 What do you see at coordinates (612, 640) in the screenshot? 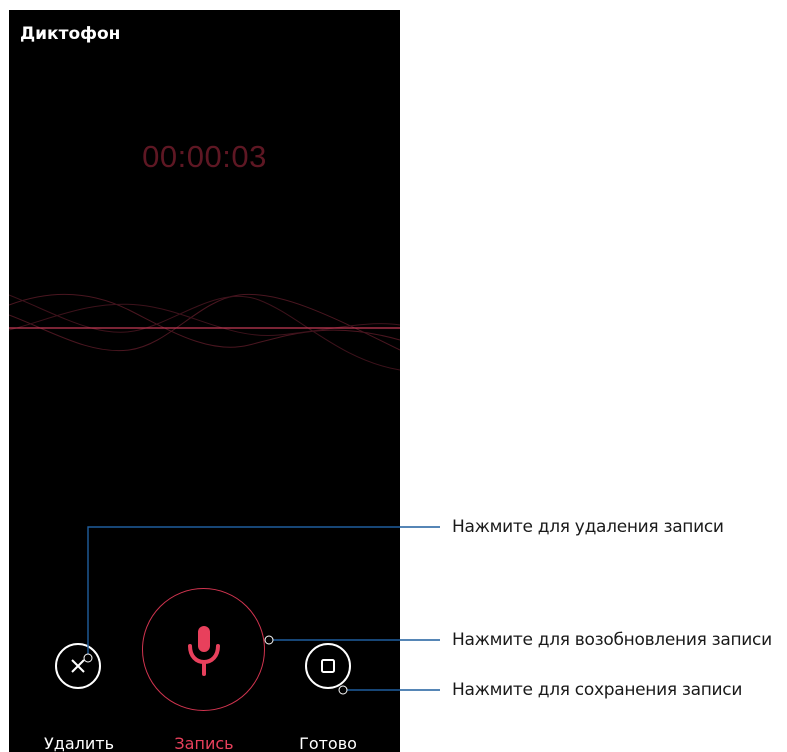
I see `callout-resume: Нажмите для возобновления записи` at bounding box center [612, 640].